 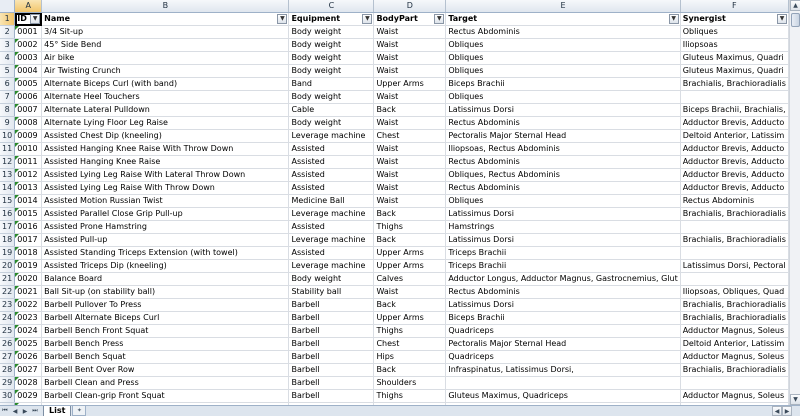 I want to click on table-cell: 45° Side Bend, so click(x=165, y=45).